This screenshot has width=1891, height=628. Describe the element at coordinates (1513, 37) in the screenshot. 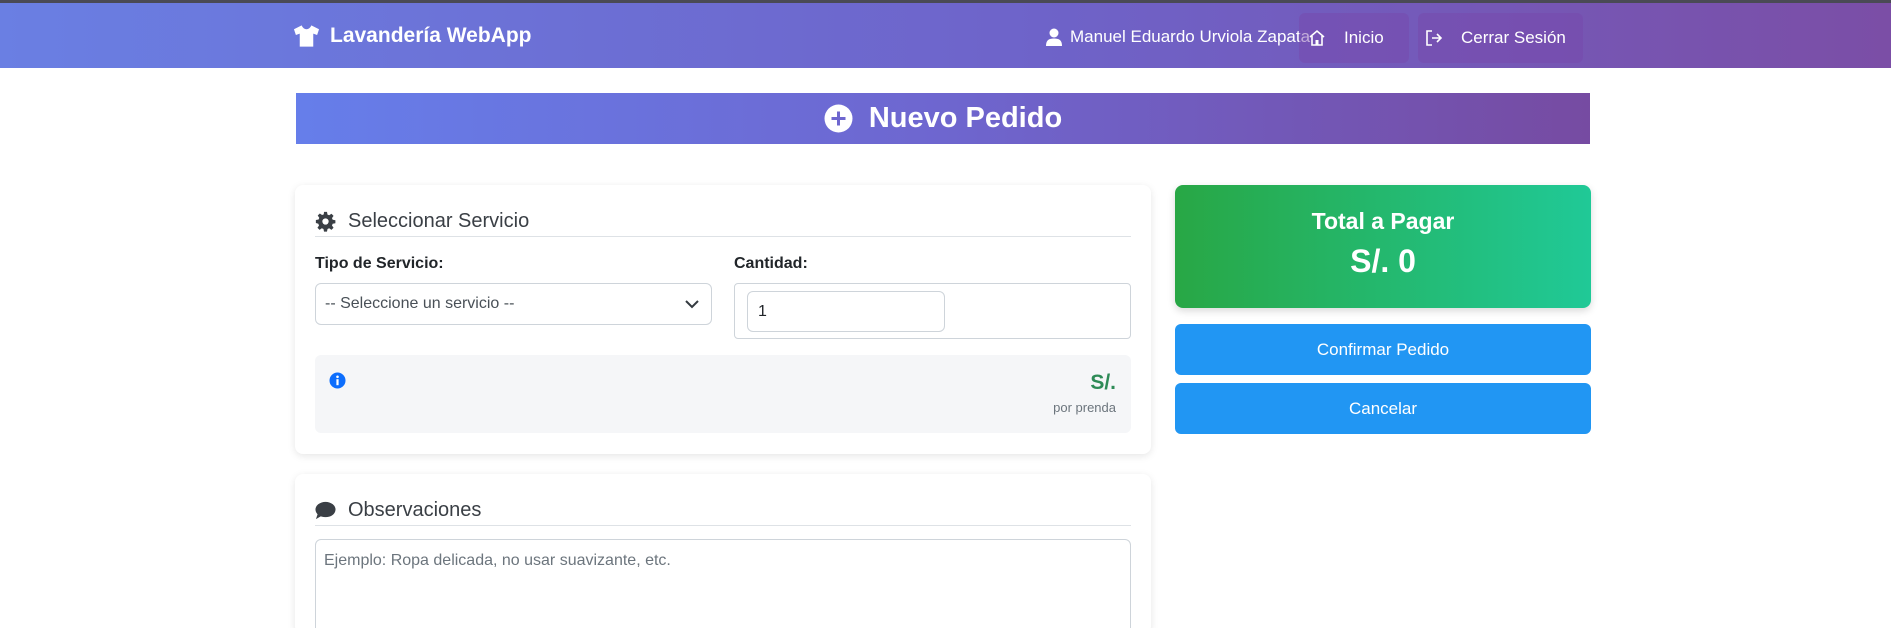

I see `logout-label: Cerrar Sesión` at that location.